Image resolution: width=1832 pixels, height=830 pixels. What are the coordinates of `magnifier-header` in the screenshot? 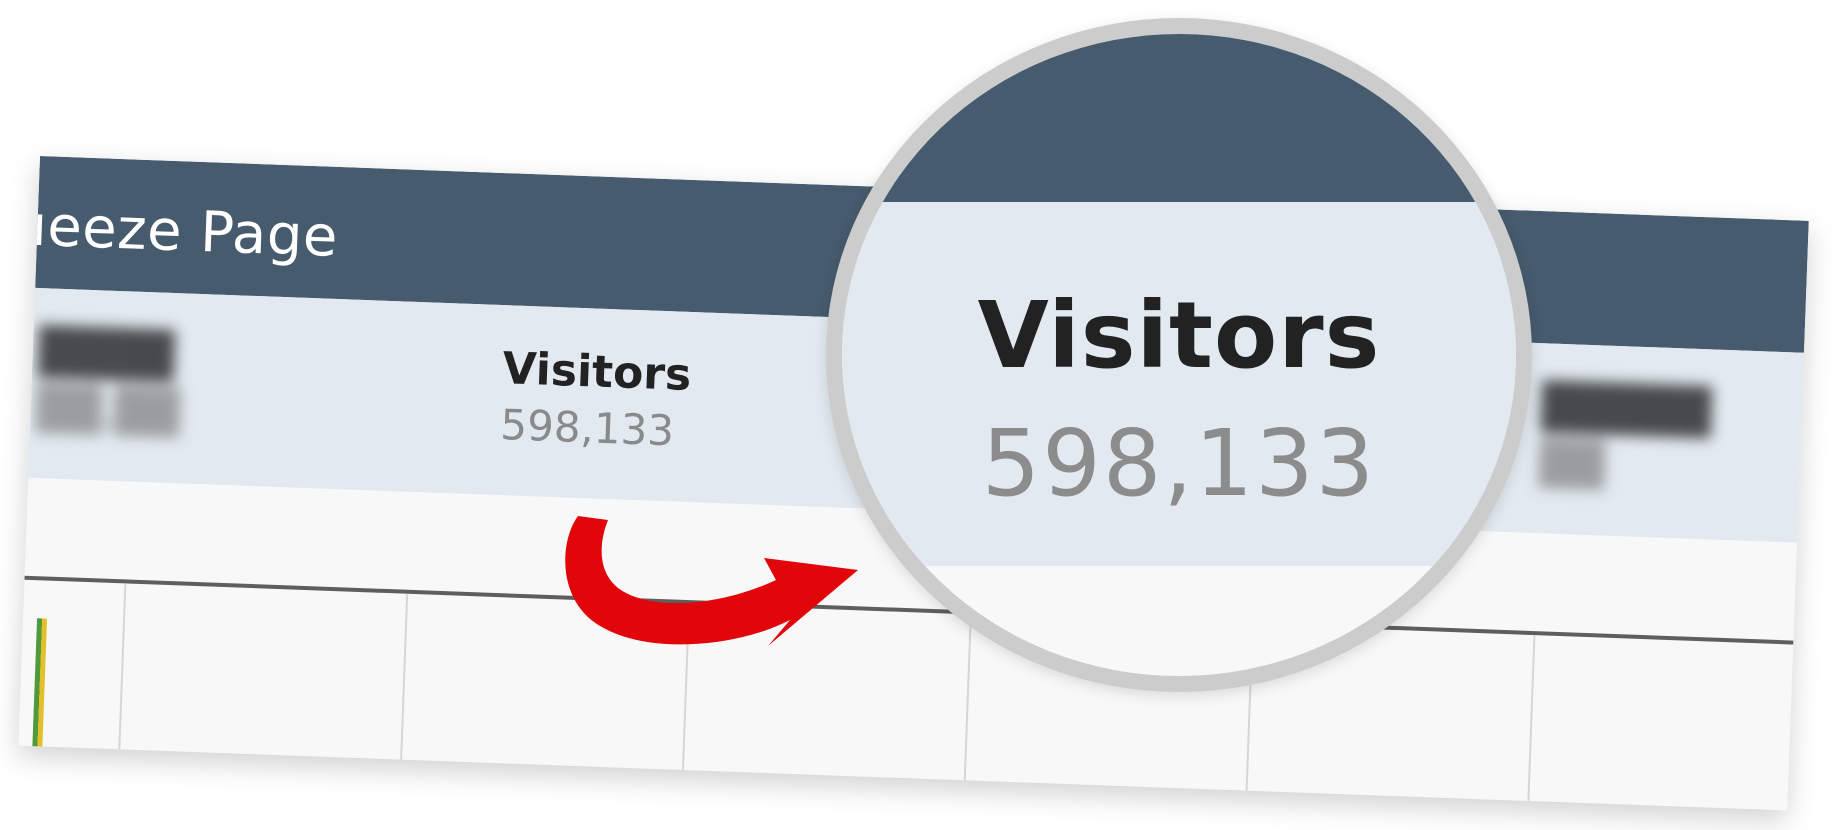 It's located at (1179, 118).